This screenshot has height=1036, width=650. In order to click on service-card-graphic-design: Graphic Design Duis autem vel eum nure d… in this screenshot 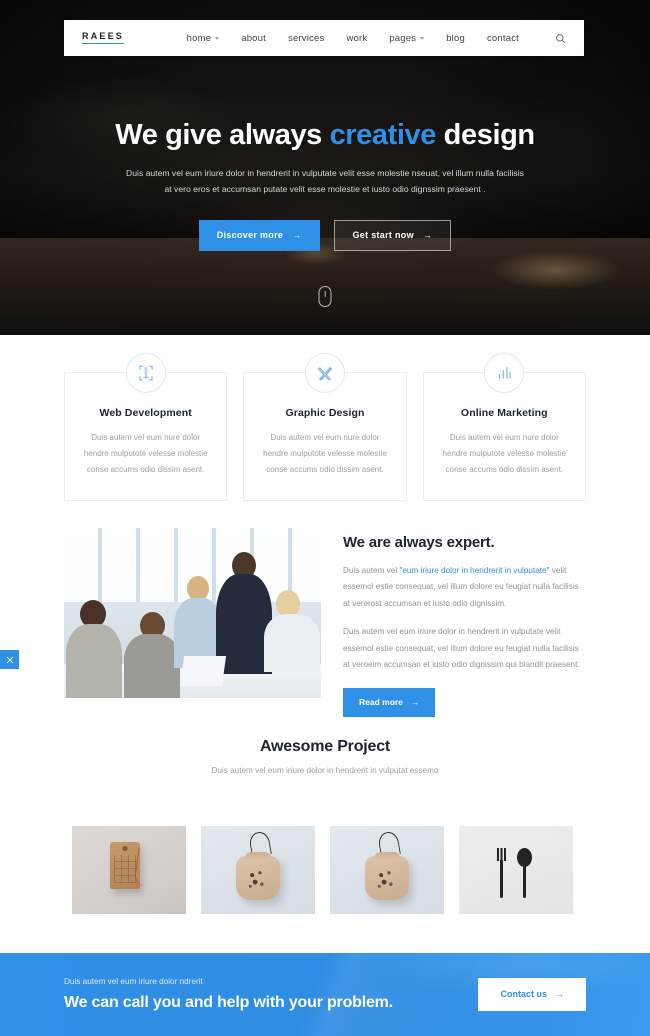, I will do `click(325, 427)`.